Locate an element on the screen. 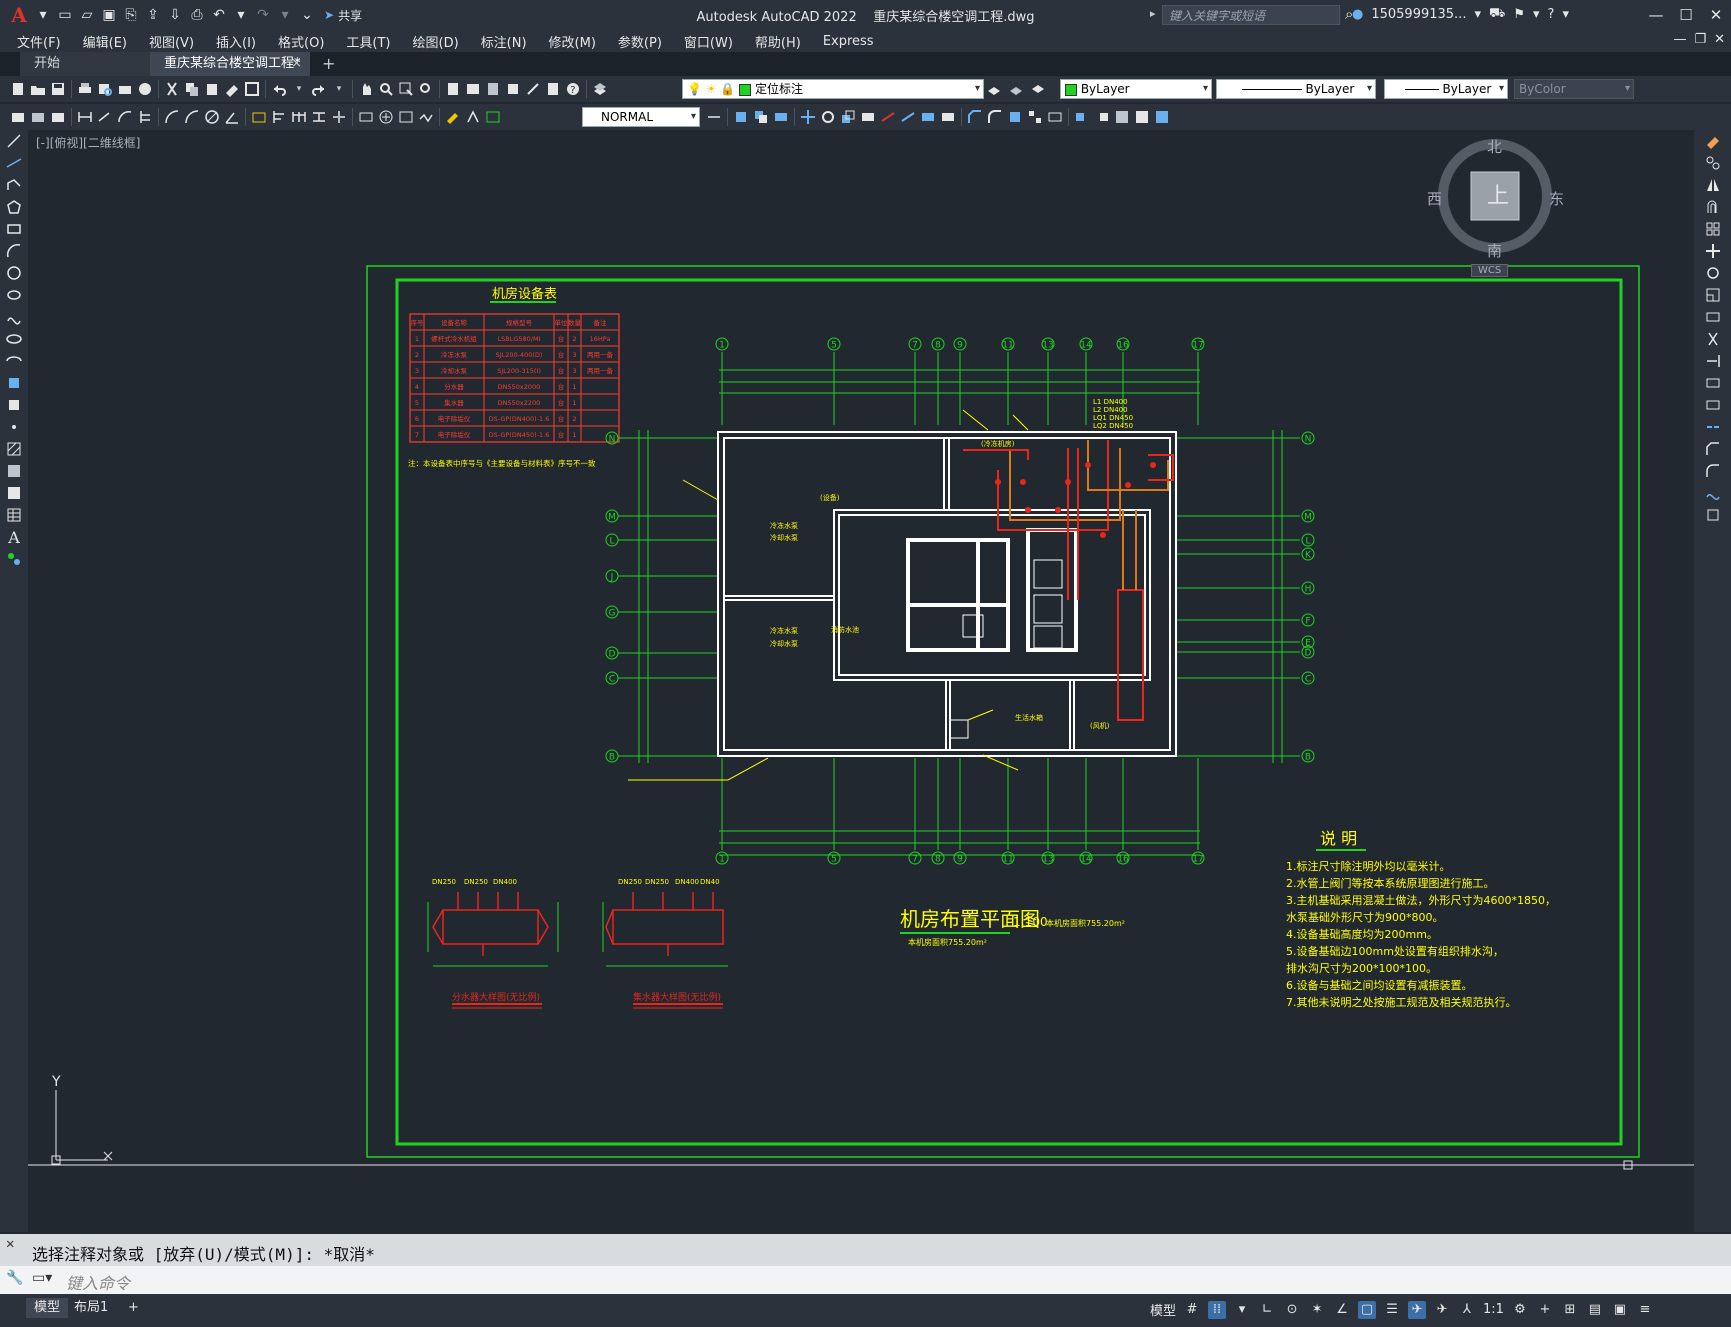 Image resolution: width=1731 pixels, height=1327 pixels. viewcube-north: 北 is located at coordinates (1494, 146).